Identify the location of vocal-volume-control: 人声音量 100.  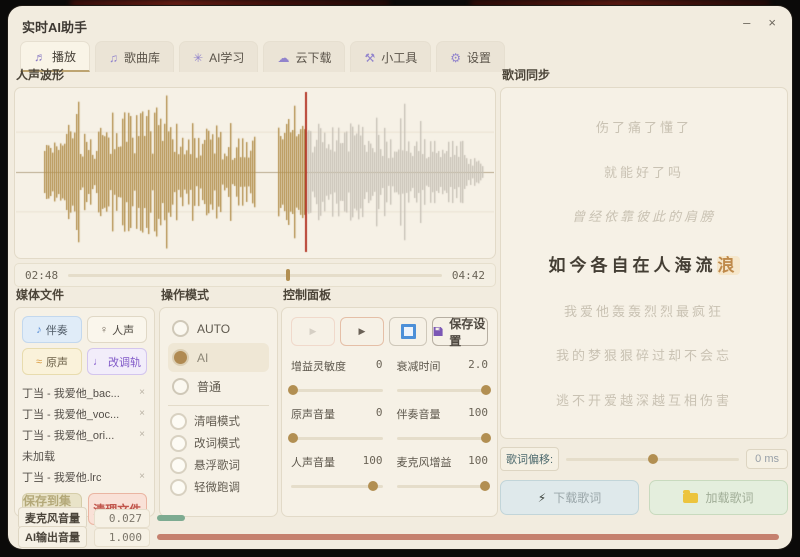
(337, 473).